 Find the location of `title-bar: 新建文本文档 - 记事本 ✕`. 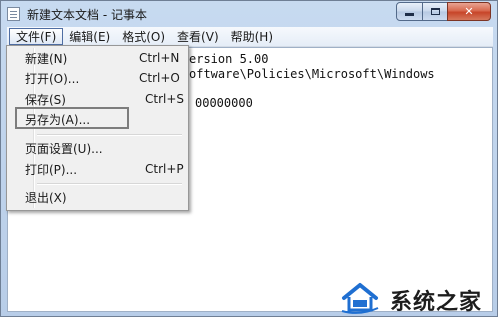

title-bar: 新建文本文档 - 记事本 ✕ is located at coordinates (249, 14).